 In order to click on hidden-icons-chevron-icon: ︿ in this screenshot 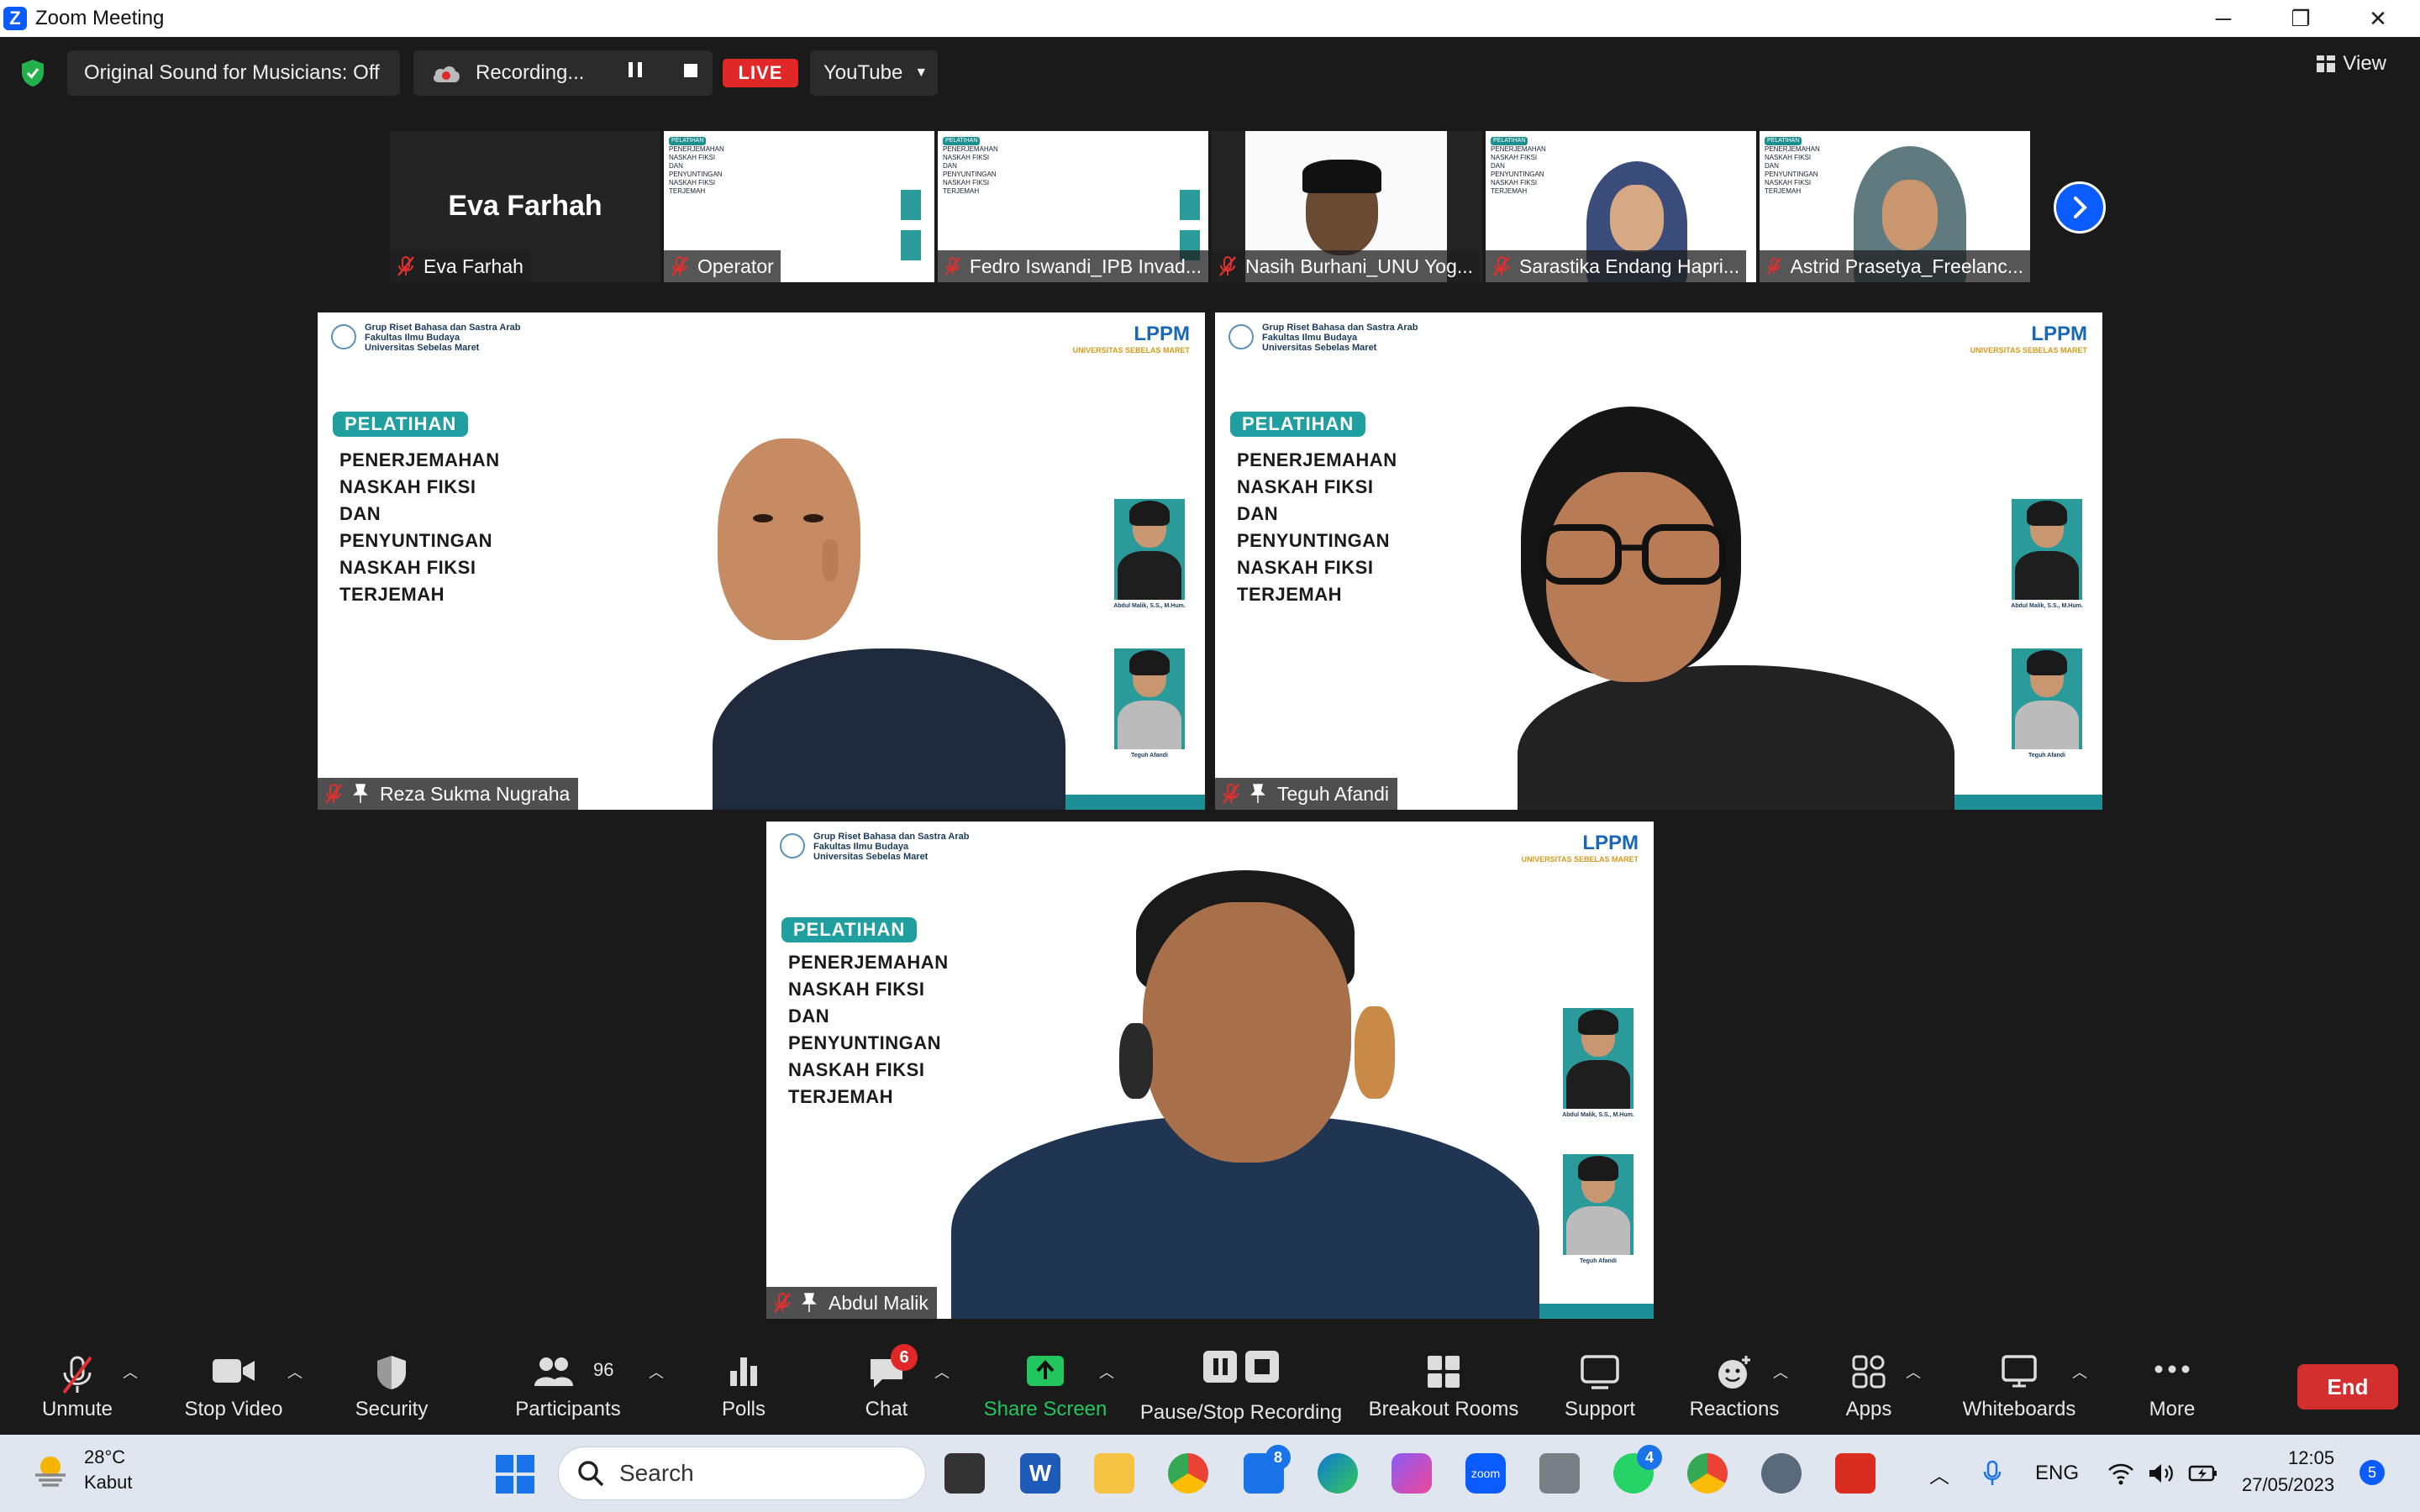, I will do `click(1939, 1473)`.